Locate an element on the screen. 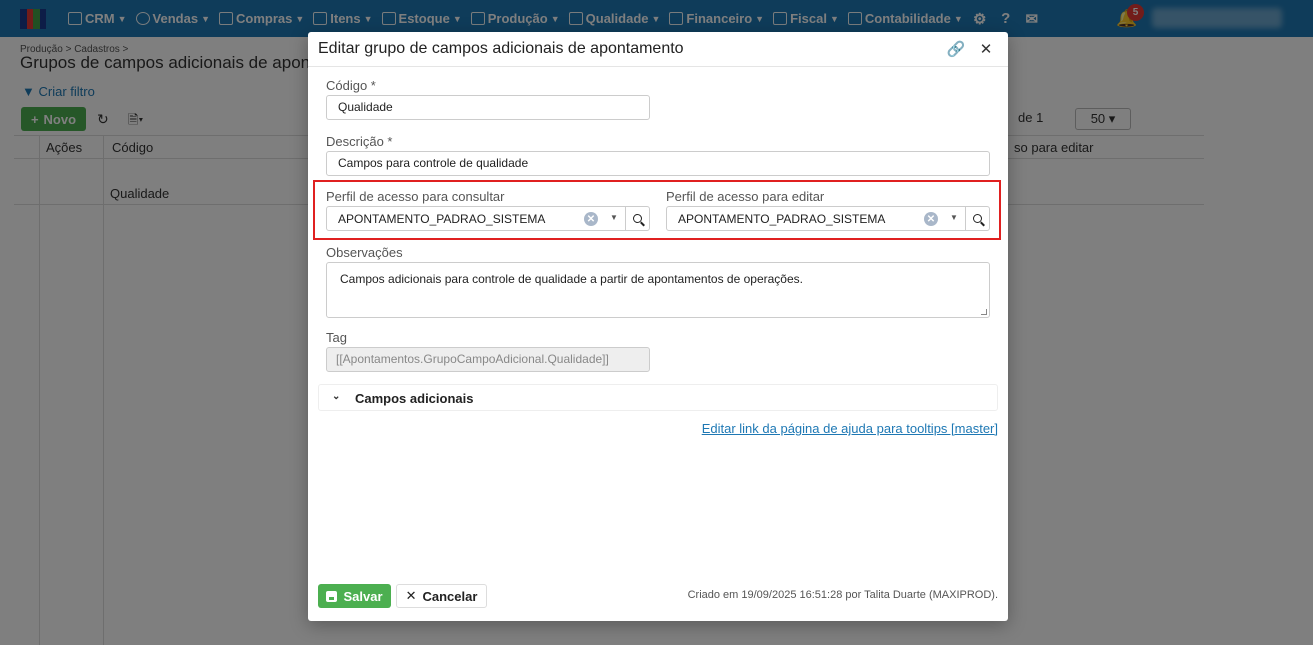 The width and height of the screenshot is (1313, 645). campos-adicionais-accordion: ⌄ Campos adicionais is located at coordinates (658, 397).